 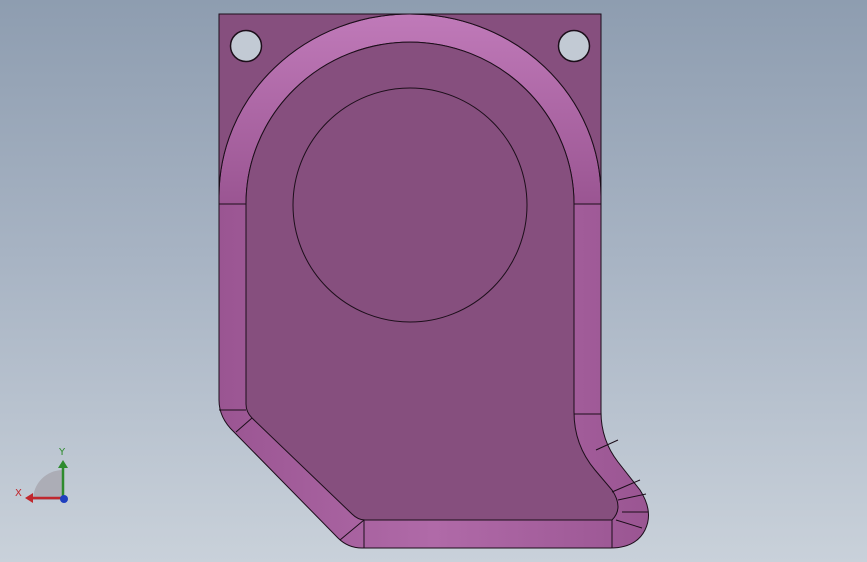 I want to click on triad-x-label: X, so click(x=18, y=493).